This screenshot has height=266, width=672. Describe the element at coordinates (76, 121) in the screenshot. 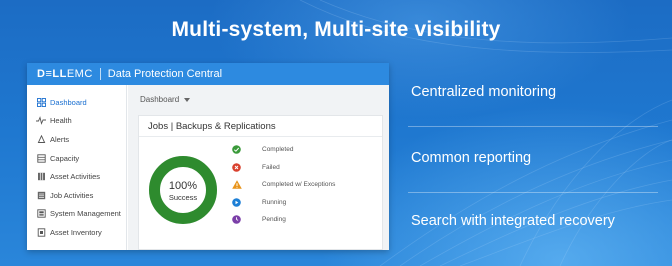

I see `sidebar-item-health: Health` at that location.